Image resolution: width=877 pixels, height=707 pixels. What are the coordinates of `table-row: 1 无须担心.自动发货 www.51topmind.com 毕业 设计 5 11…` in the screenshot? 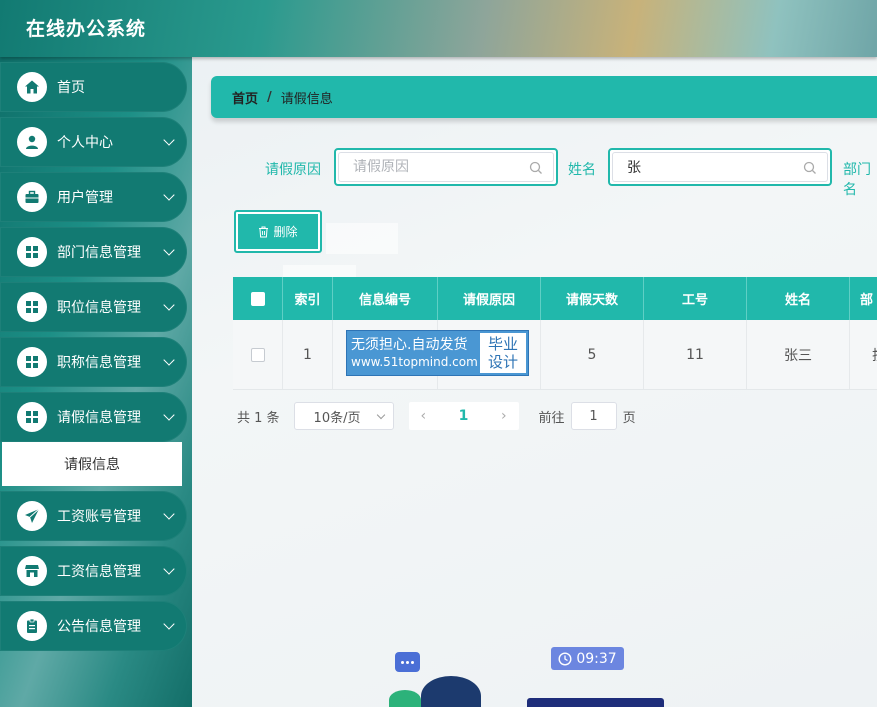 It's located at (555, 355).